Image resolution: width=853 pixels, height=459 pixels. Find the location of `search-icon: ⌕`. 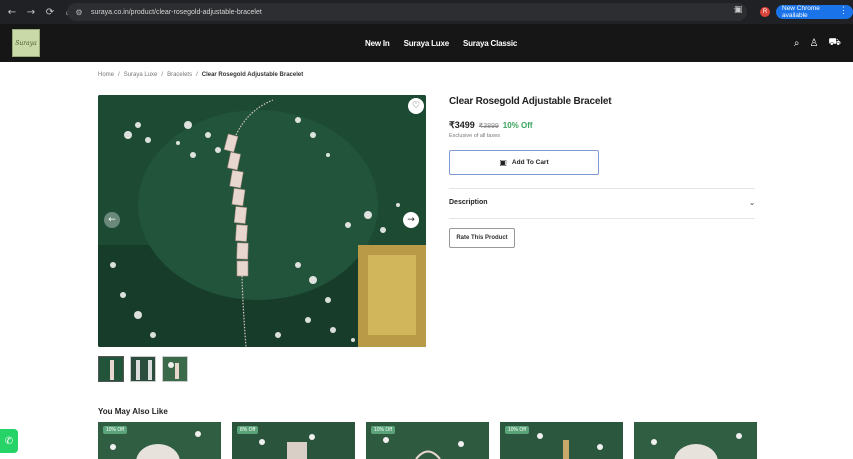

search-icon: ⌕ is located at coordinates (797, 43).